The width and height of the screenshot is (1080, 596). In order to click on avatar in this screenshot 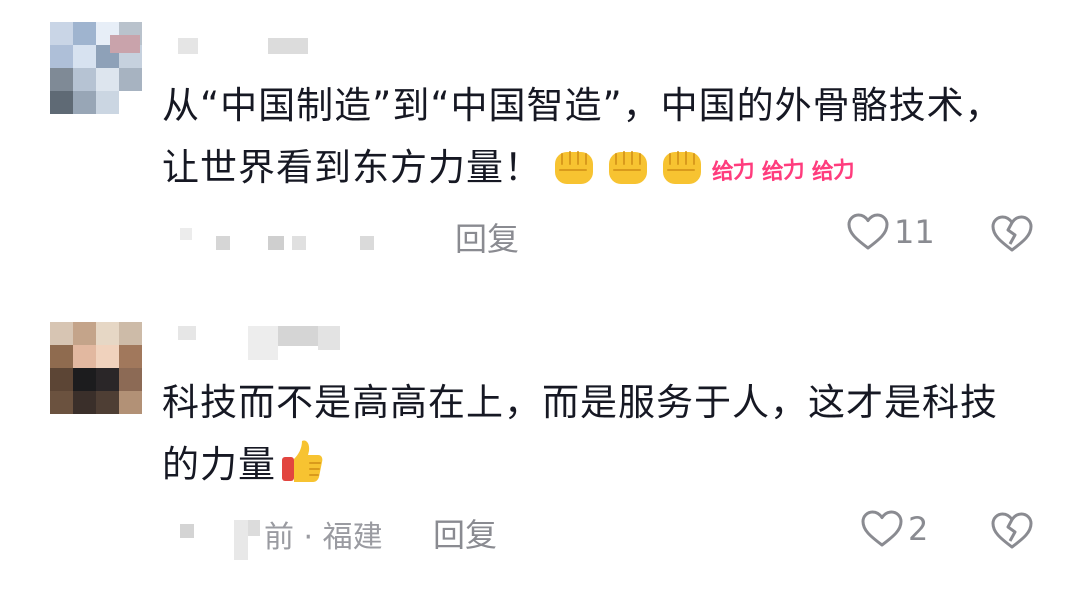, I will do `click(96, 368)`.